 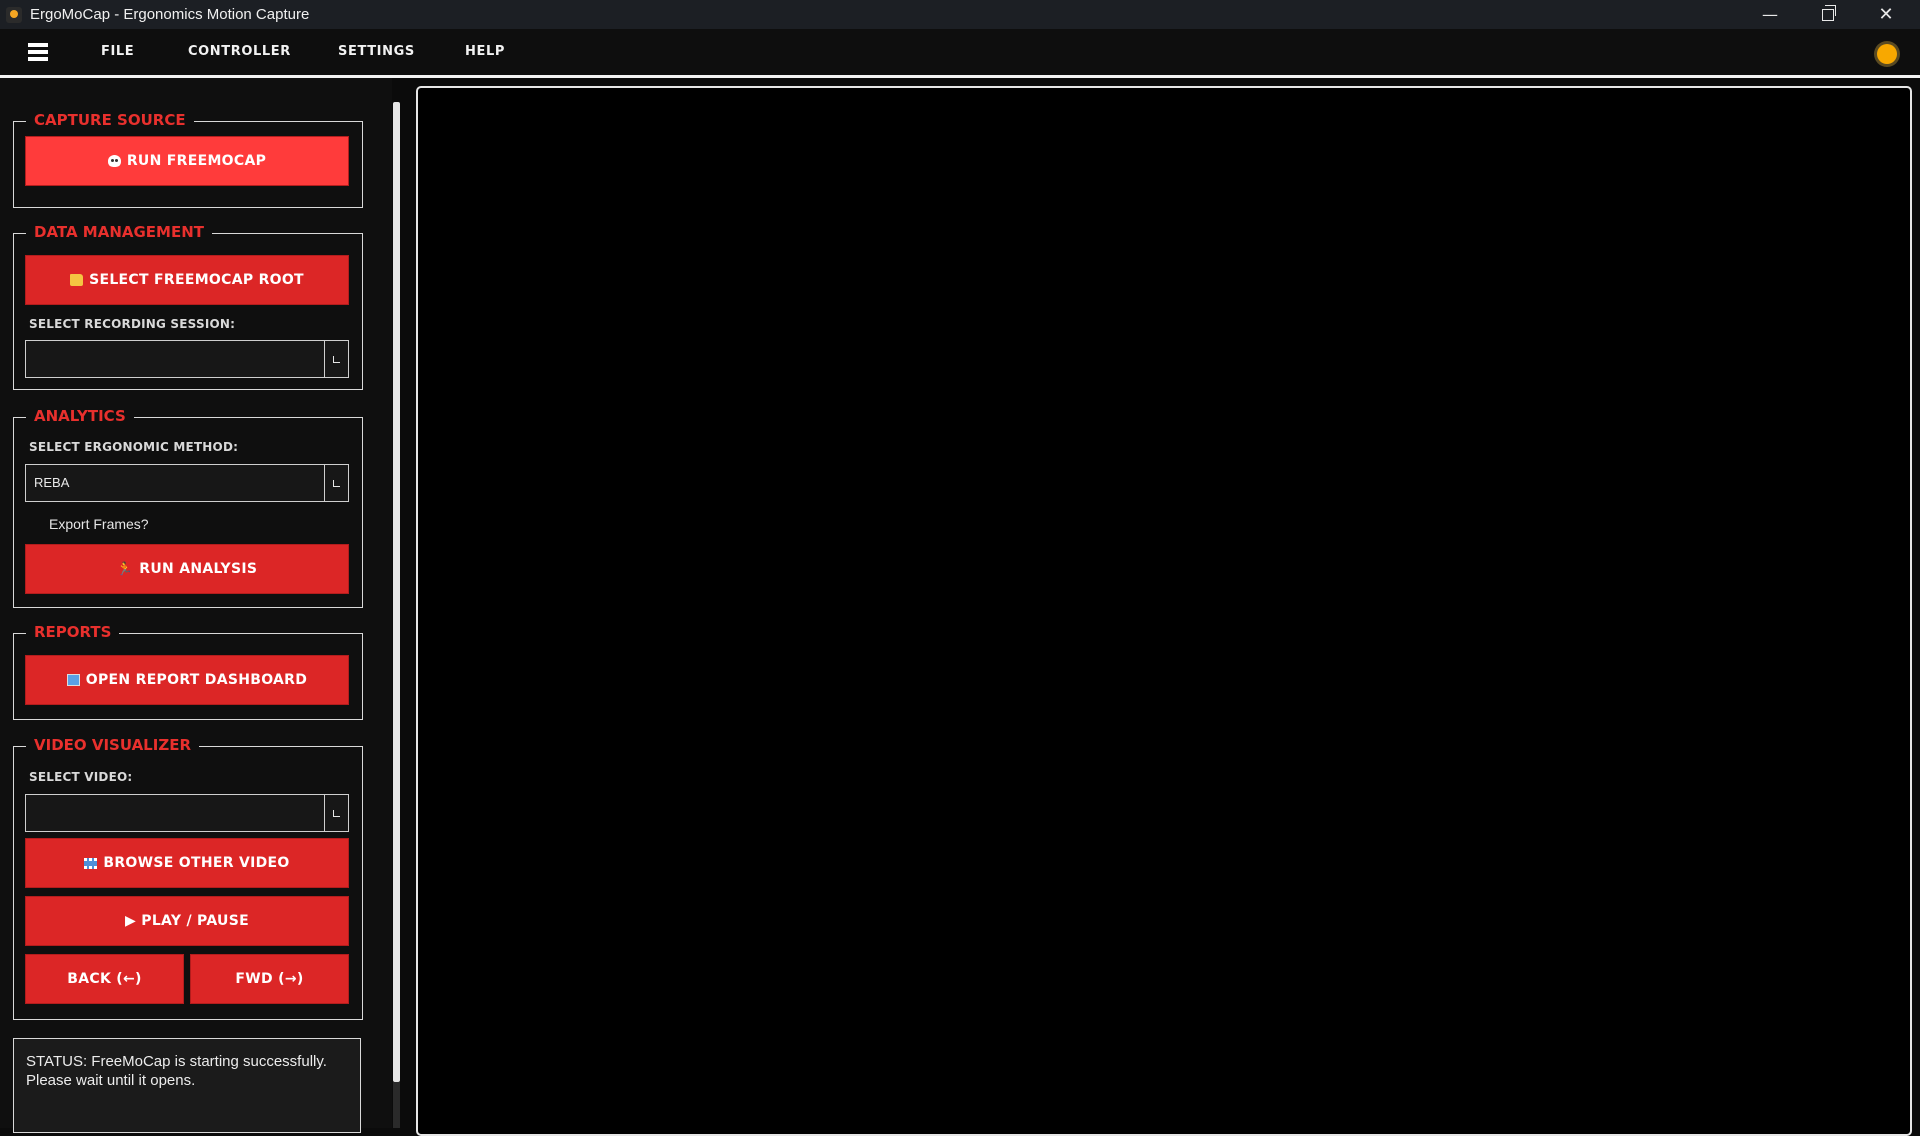 What do you see at coordinates (198, 569) in the screenshot?
I see `run-analysis-label: RUN ANALYSIS` at bounding box center [198, 569].